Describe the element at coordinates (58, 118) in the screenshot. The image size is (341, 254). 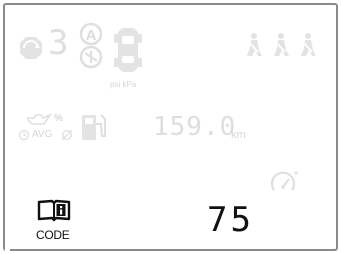
I see `fuel-unit: %` at that location.